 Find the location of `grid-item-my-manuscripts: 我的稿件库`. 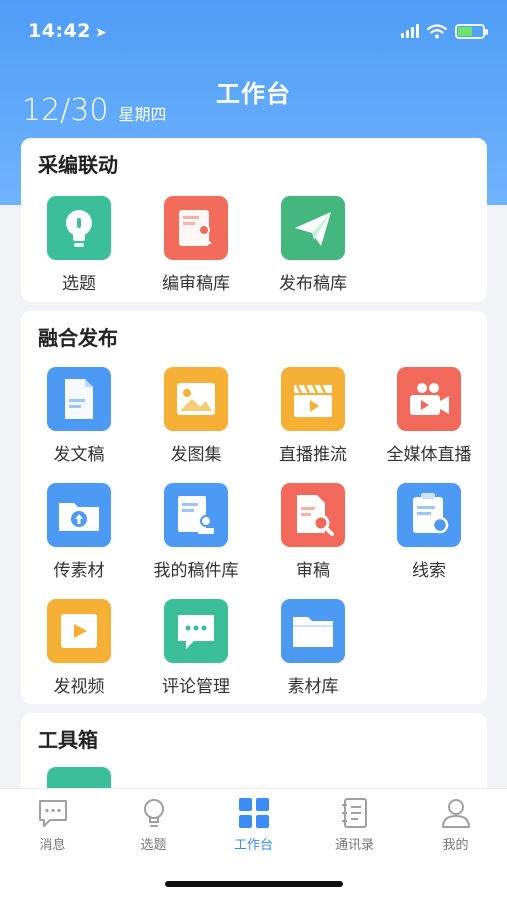

grid-item-my-manuscripts: 我的稿件库 is located at coordinates (196, 532).